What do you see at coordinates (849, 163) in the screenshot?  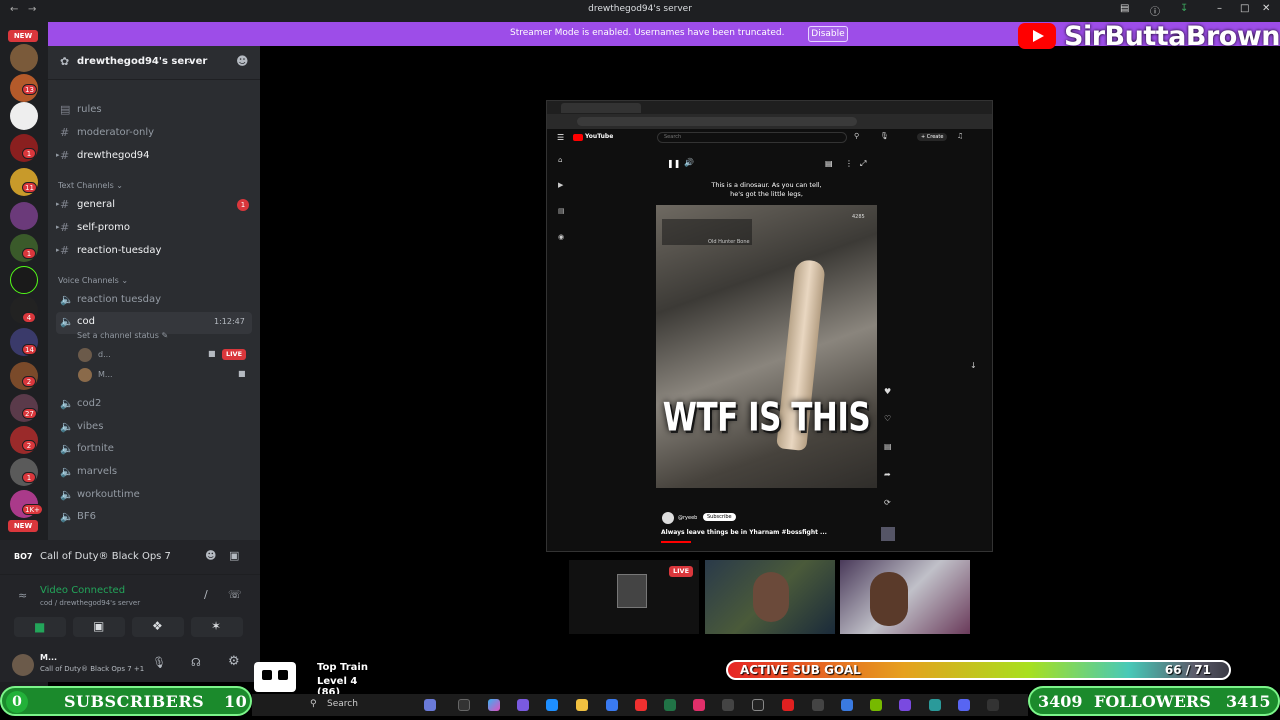 I see `more-options-icon: ⋮` at bounding box center [849, 163].